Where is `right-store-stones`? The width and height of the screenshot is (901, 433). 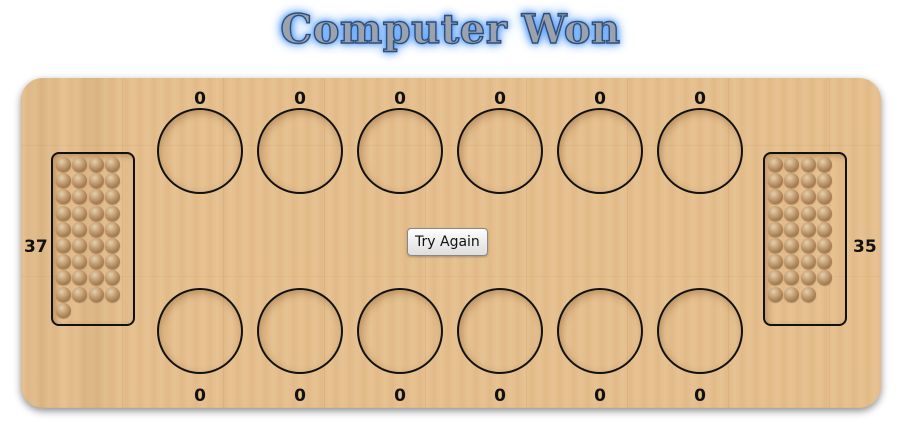 right-store-stones is located at coordinates (808, 230).